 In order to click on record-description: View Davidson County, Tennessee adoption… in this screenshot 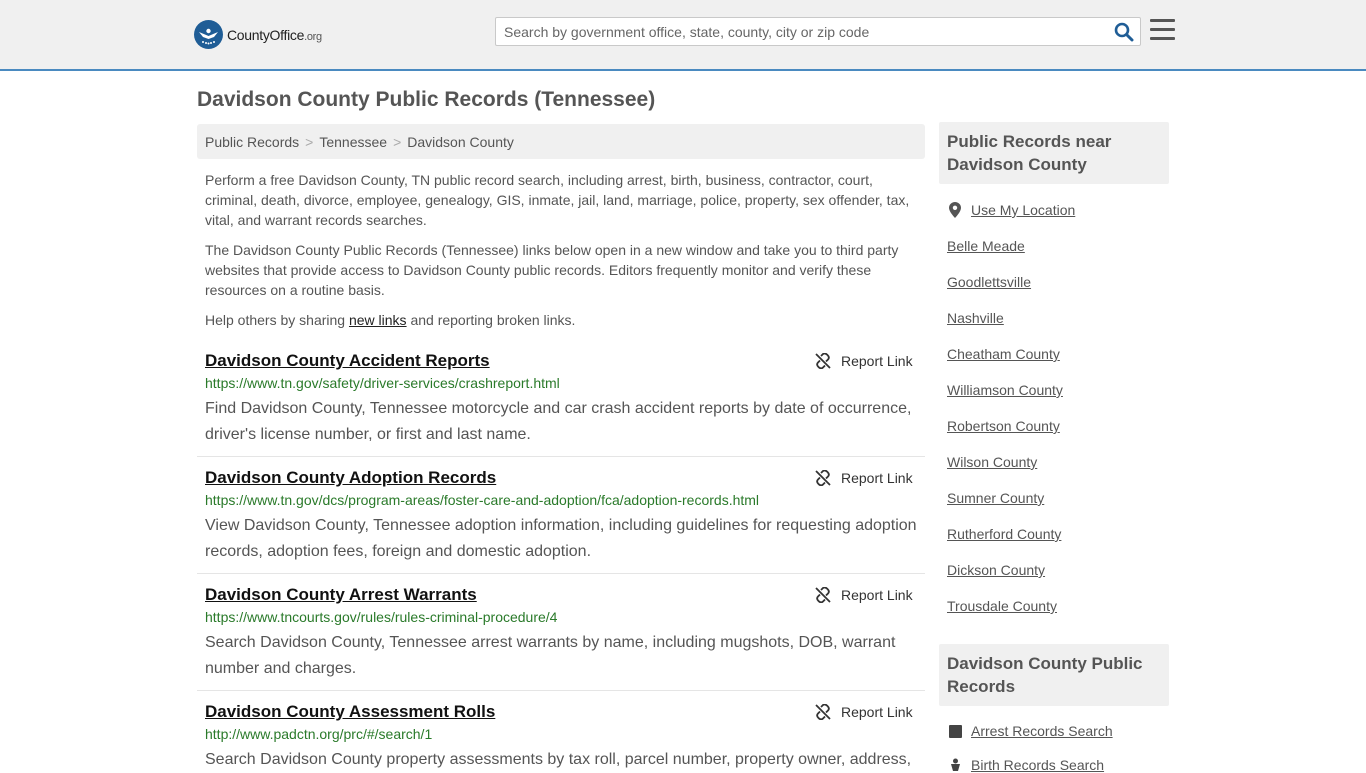, I will do `click(561, 538)`.